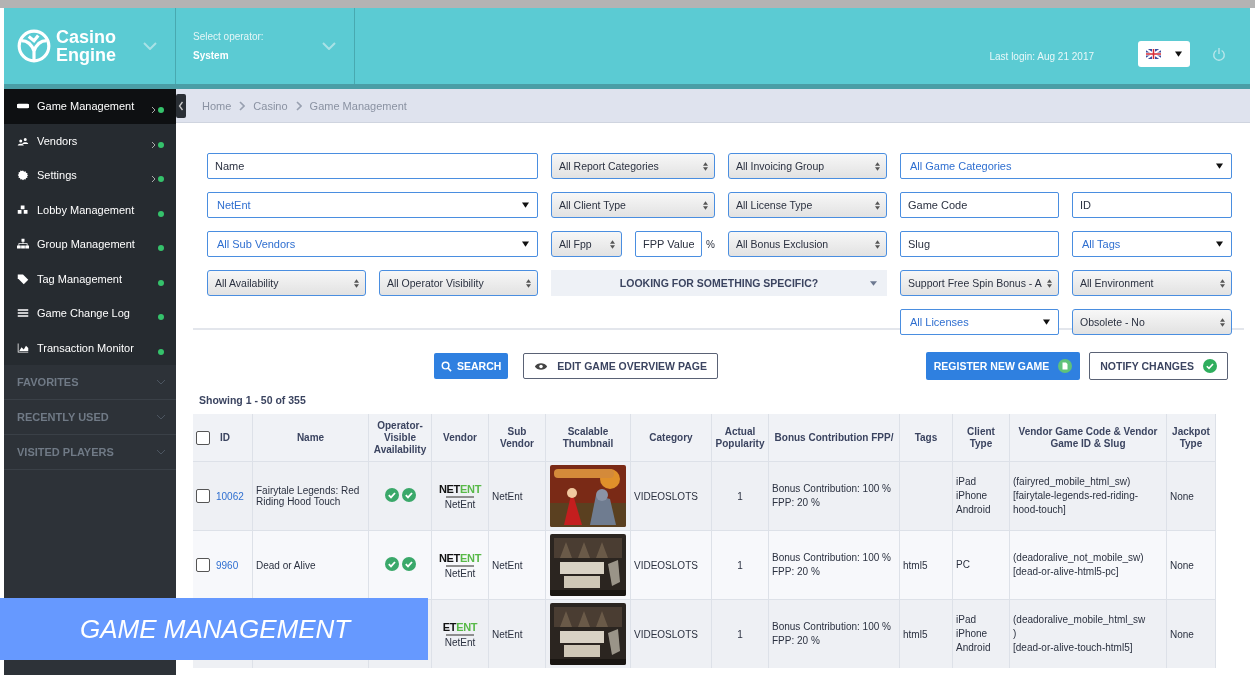 This screenshot has width=1255, height=675. What do you see at coordinates (90, 140) in the screenshot?
I see `sidebar-item: Vendors` at bounding box center [90, 140].